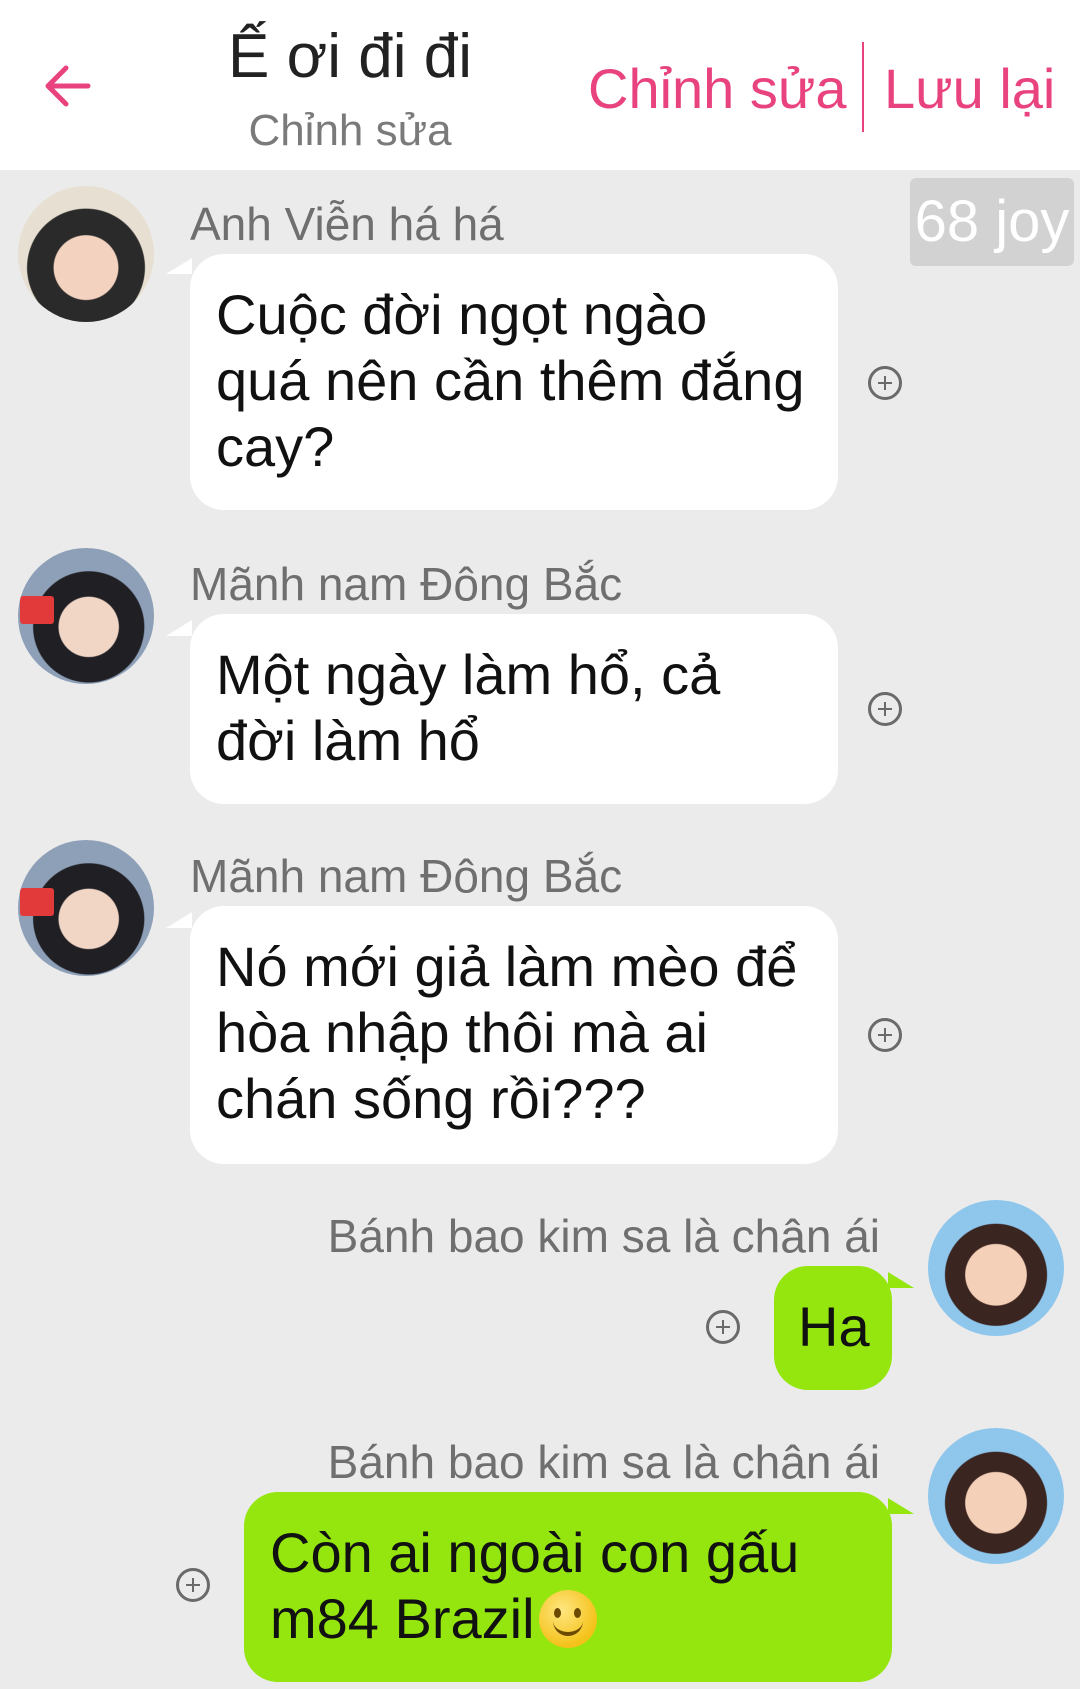 This screenshot has width=1080, height=1689. I want to click on header-divider, so click(863, 87).